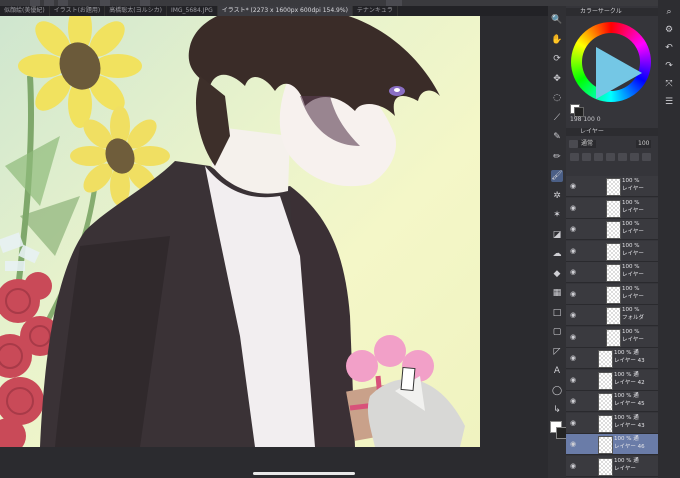 The image size is (680, 478). I want to click on eraser-icon: ◪, so click(557, 235).